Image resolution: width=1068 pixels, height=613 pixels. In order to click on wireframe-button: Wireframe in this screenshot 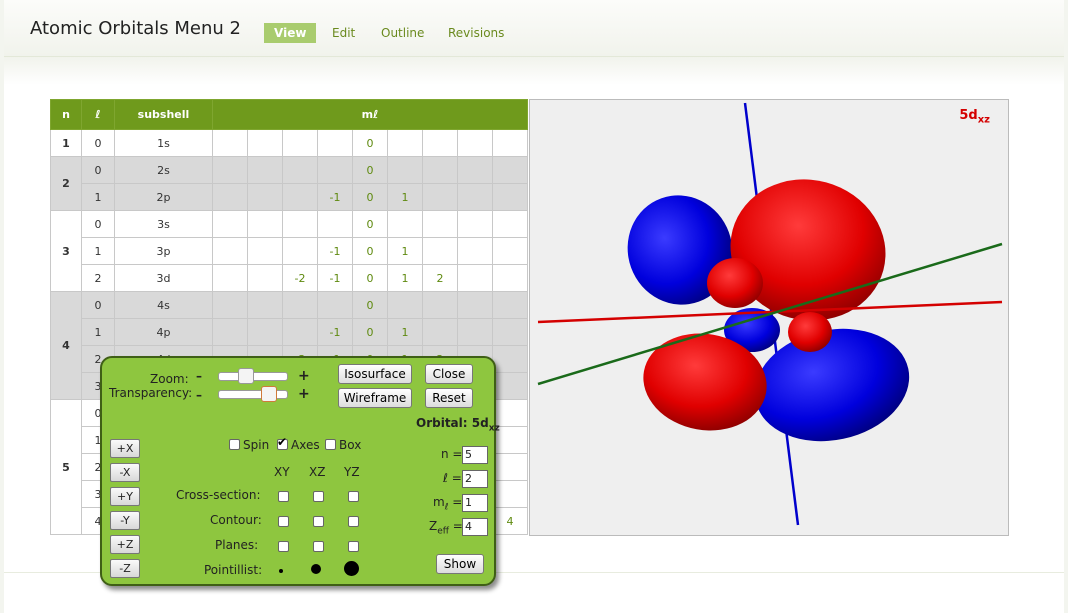, I will do `click(375, 398)`.